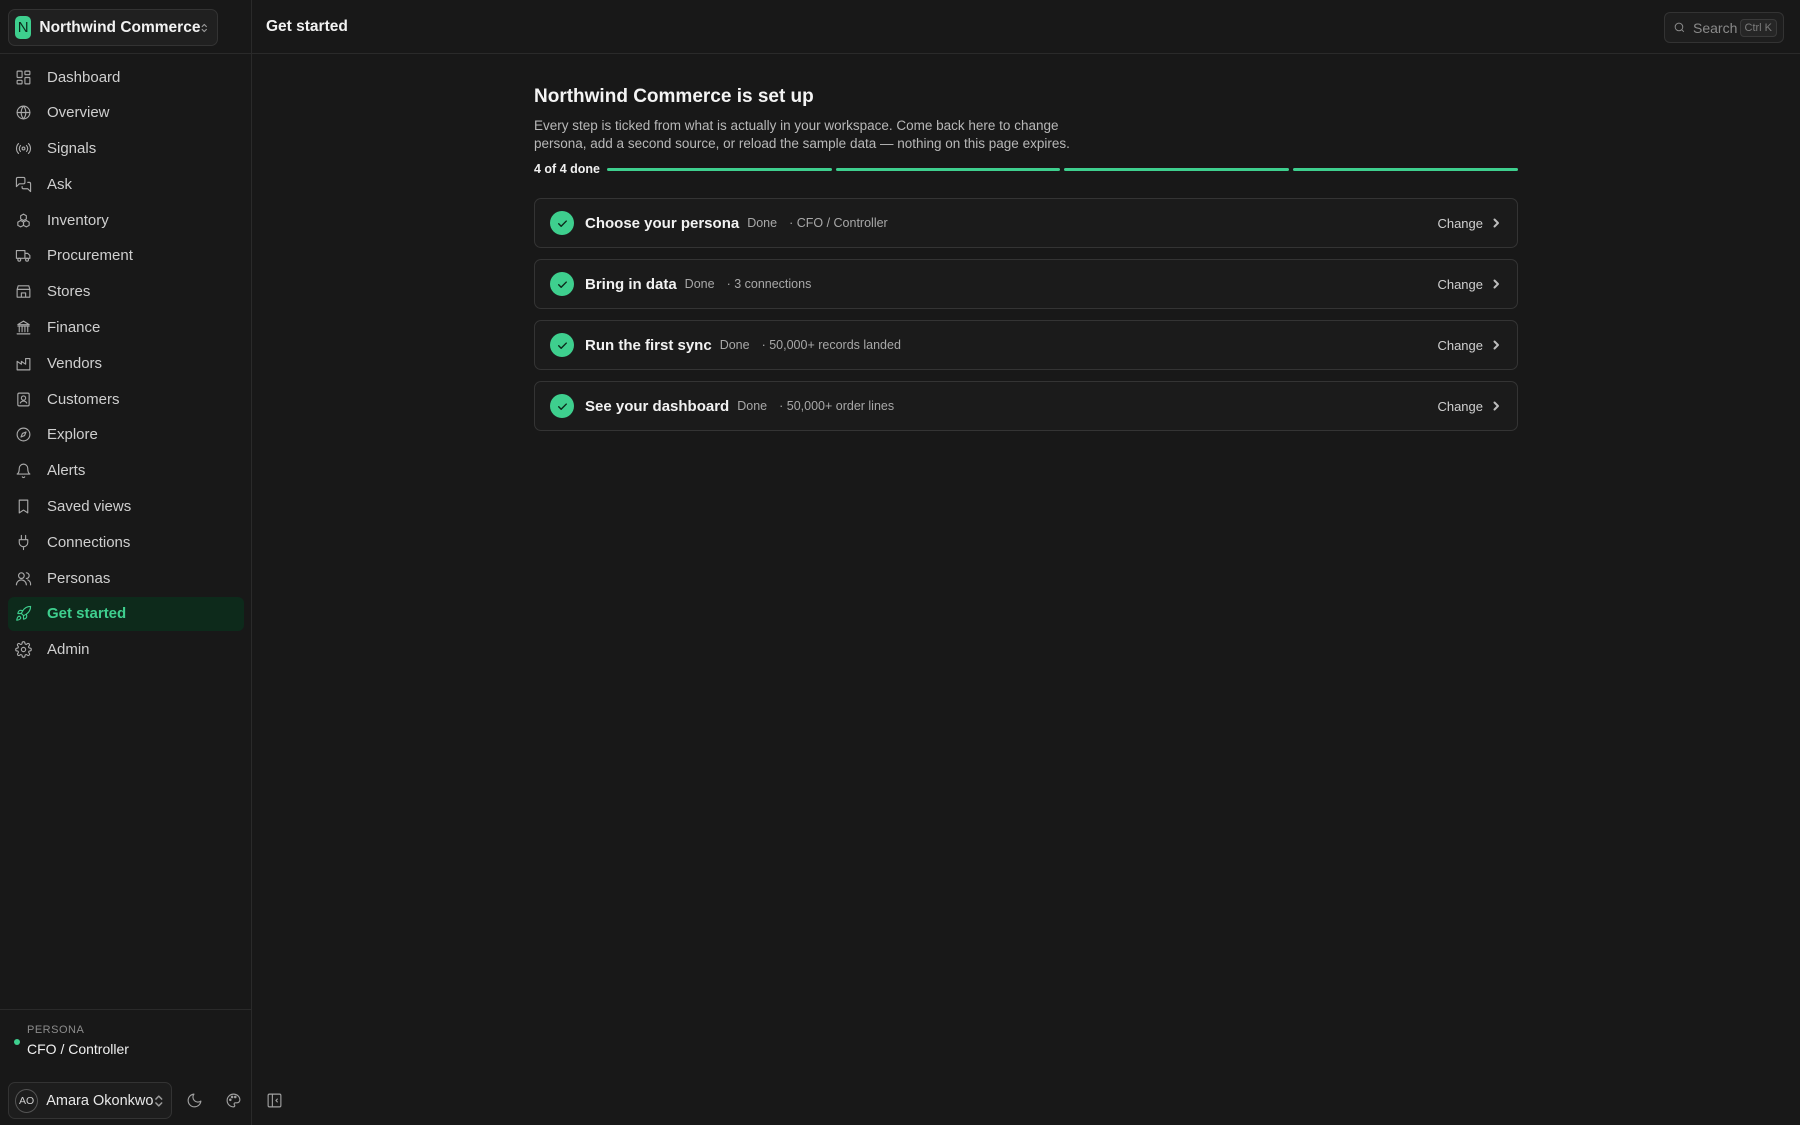 This screenshot has width=1800, height=1125. I want to click on sidebar-item-label: Get started, so click(87, 614).